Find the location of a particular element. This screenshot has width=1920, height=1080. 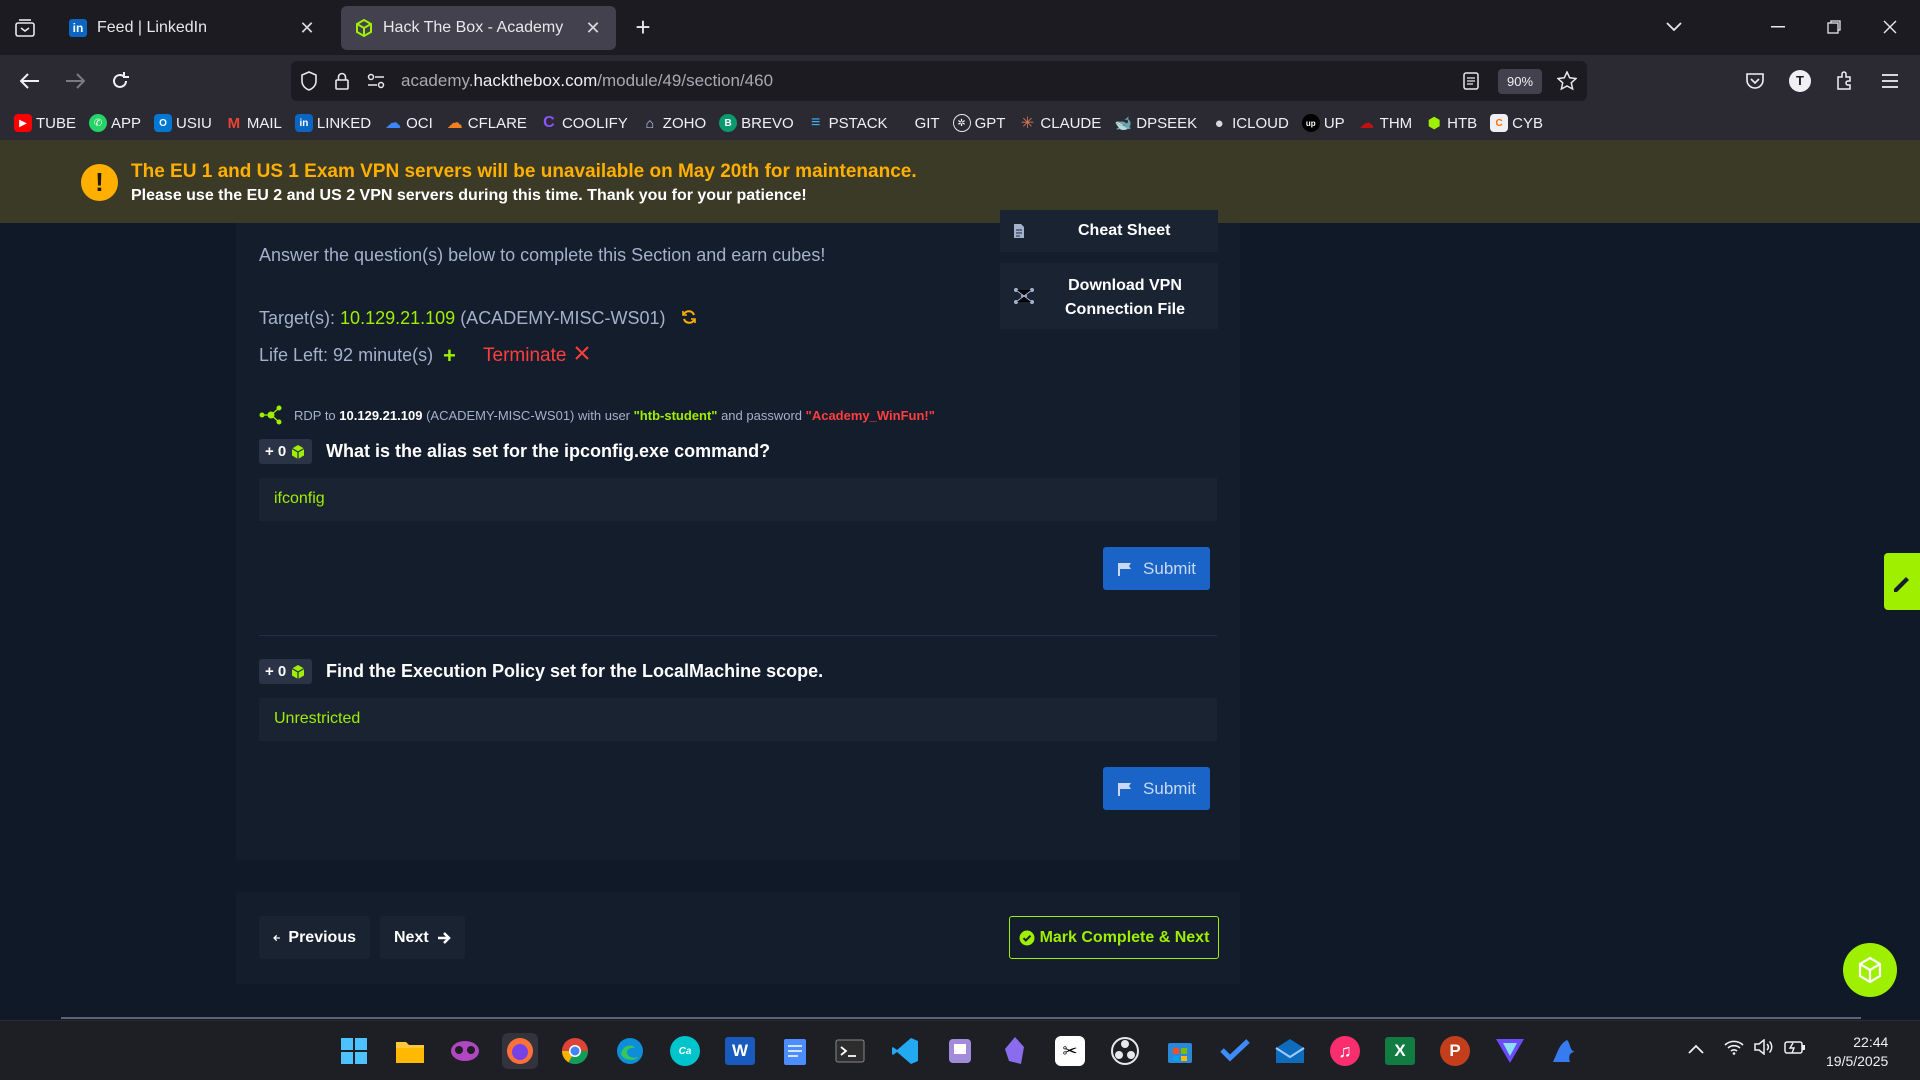

zoom-level: 90% is located at coordinates (1520, 81).